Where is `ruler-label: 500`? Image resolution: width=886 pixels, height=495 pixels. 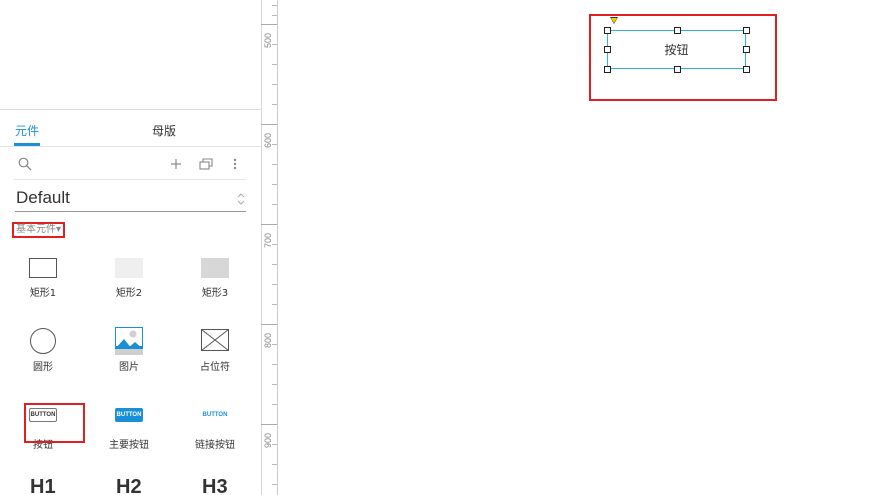 ruler-label: 500 is located at coordinates (268, 40).